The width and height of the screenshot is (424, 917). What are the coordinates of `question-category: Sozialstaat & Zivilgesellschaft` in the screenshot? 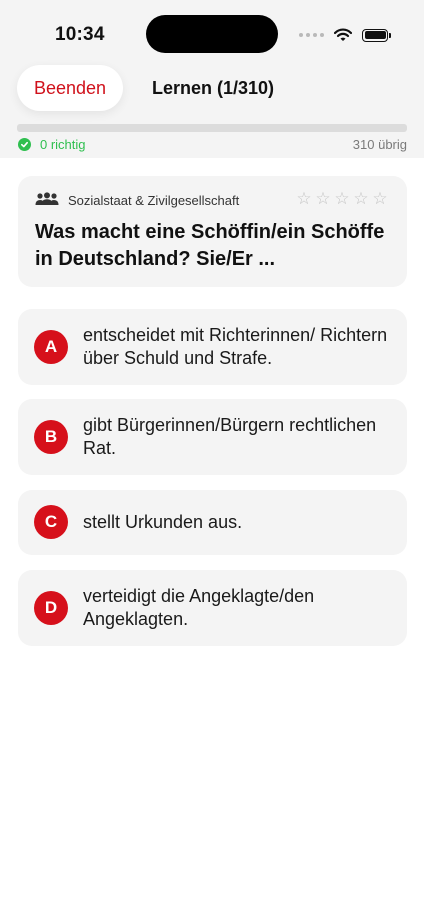 It's located at (137, 200).